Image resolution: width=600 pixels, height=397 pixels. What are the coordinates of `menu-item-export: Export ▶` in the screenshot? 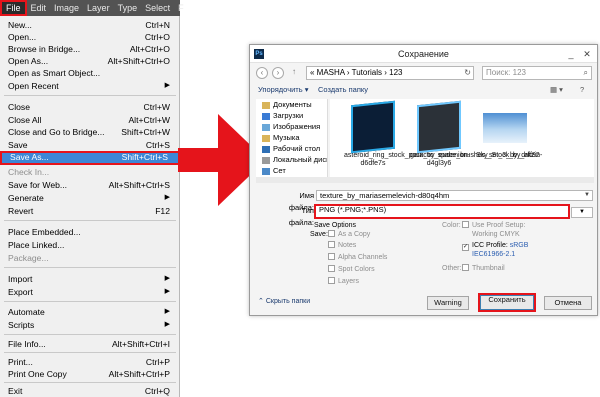 It's located at (90, 292).